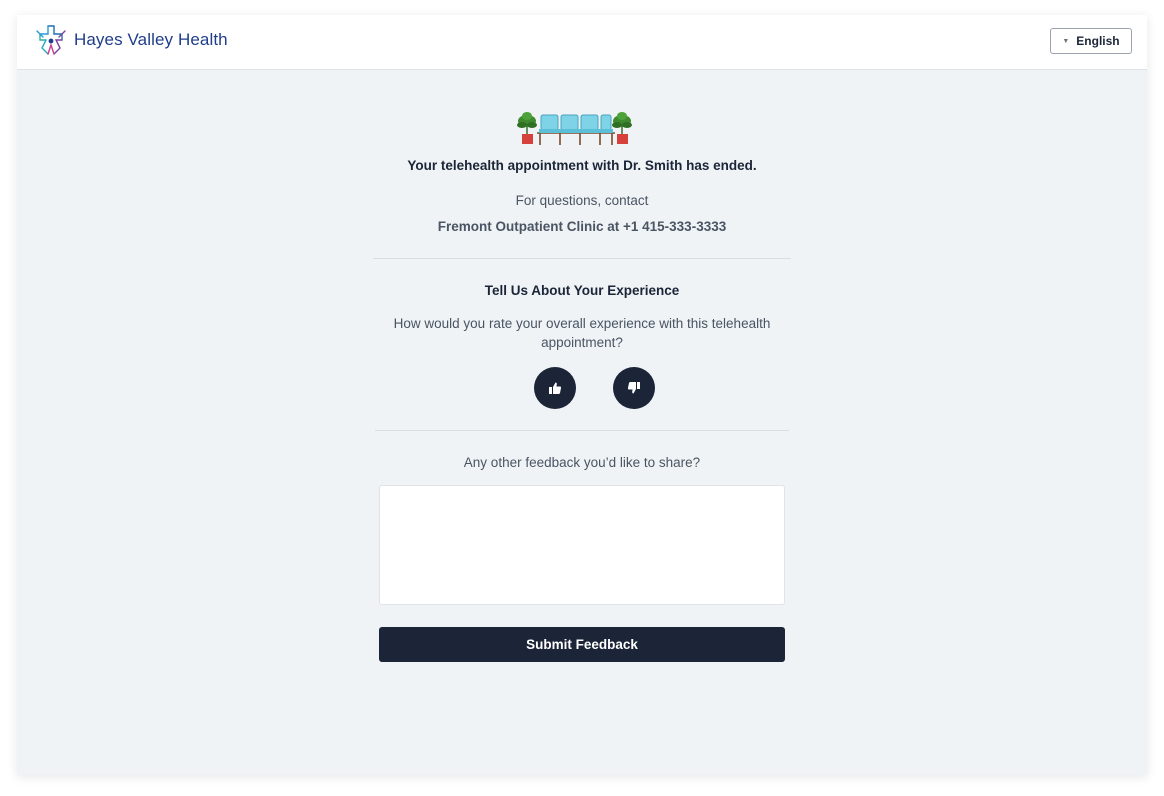 The image size is (1164, 796). I want to click on language-select-button: ▼ English, so click(1091, 41).